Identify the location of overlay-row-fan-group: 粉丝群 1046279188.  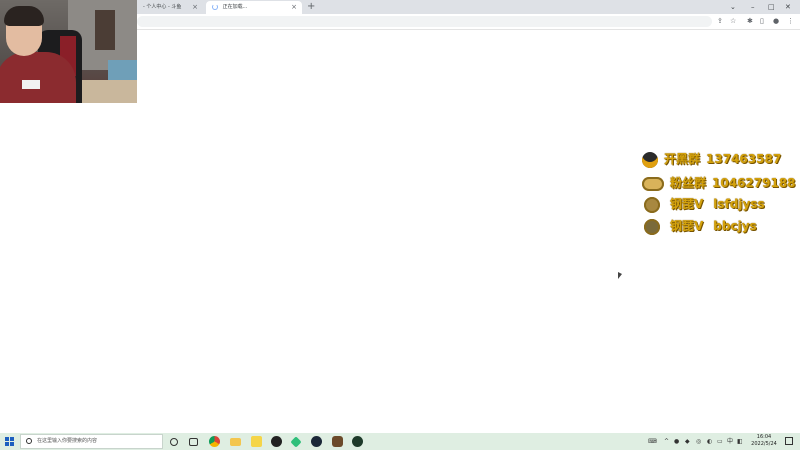
(719, 183).